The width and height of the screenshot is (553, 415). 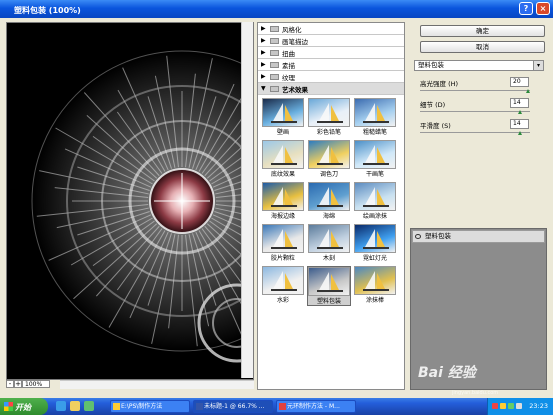 I want to click on filter-category-label: 艺术效果, so click(x=295, y=89).